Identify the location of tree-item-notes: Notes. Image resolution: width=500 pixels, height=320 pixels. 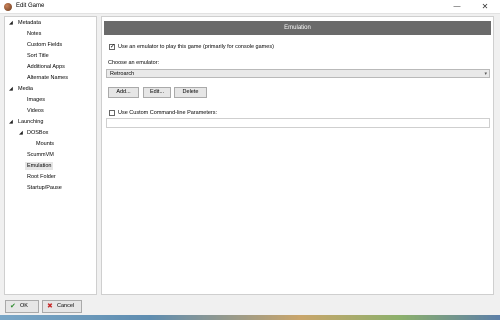
(34, 34).